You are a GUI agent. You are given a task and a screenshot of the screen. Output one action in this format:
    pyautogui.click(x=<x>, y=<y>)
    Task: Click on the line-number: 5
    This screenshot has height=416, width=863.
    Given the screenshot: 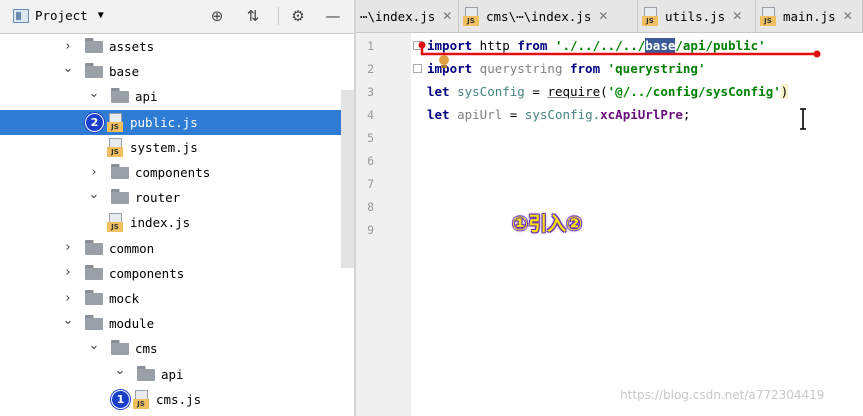 What is the action you would take?
    pyautogui.click(x=370, y=138)
    